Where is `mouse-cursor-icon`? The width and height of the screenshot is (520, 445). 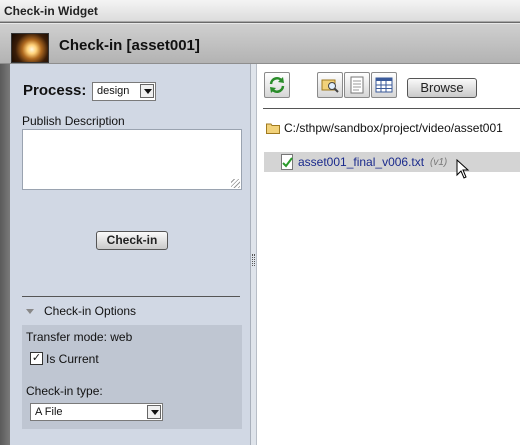 mouse-cursor-icon is located at coordinates (463, 169).